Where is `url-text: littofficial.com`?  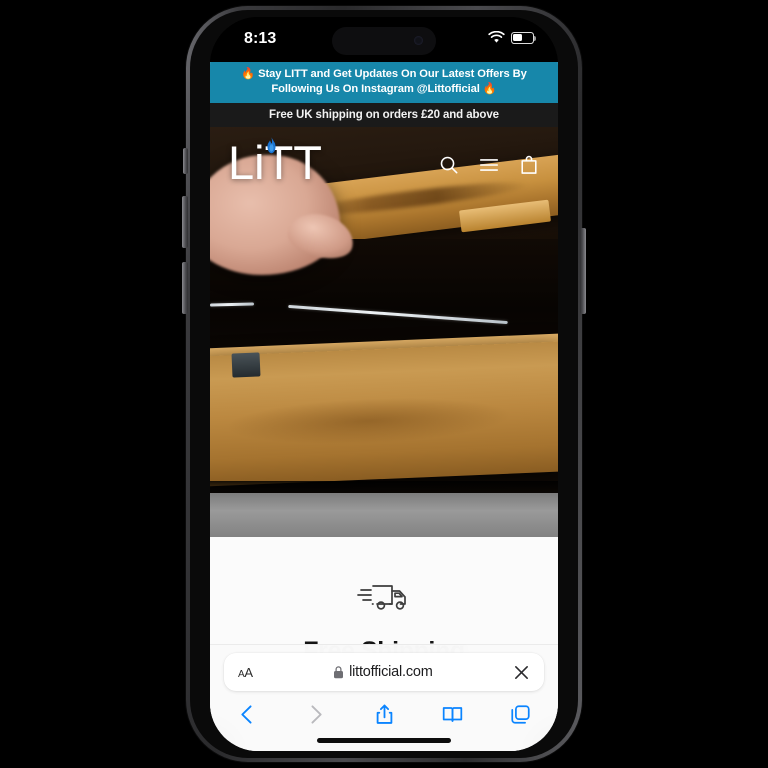 url-text: littofficial.com is located at coordinates (391, 672).